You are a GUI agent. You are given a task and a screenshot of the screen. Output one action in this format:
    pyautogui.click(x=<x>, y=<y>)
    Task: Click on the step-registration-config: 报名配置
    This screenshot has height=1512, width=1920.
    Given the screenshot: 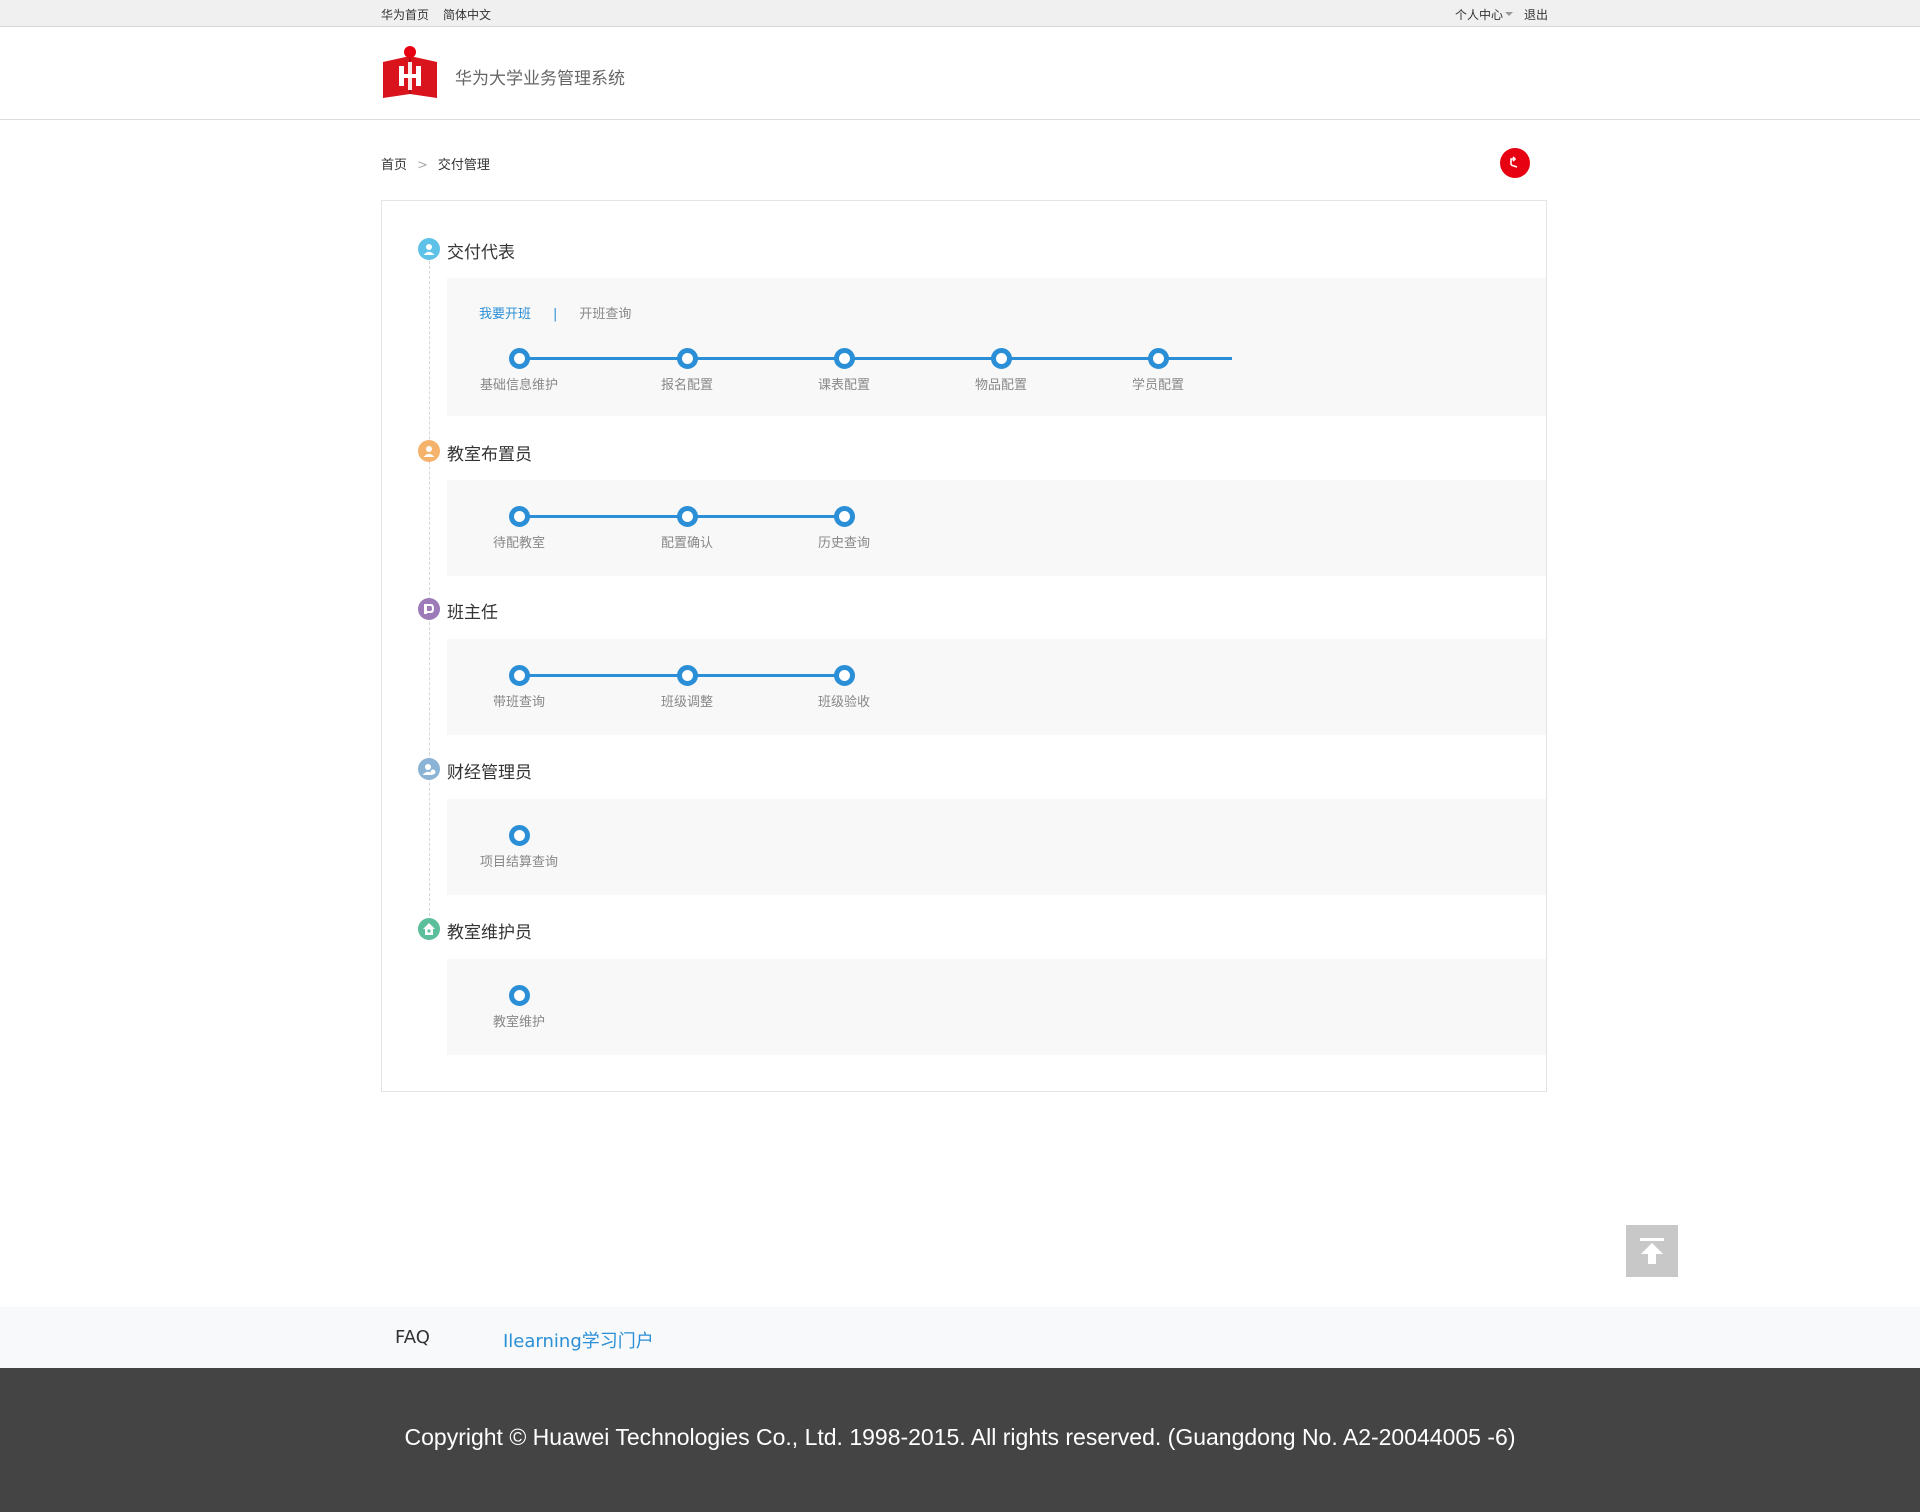 What is the action you would take?
    pyautogui.click(x=687, y=370)
    